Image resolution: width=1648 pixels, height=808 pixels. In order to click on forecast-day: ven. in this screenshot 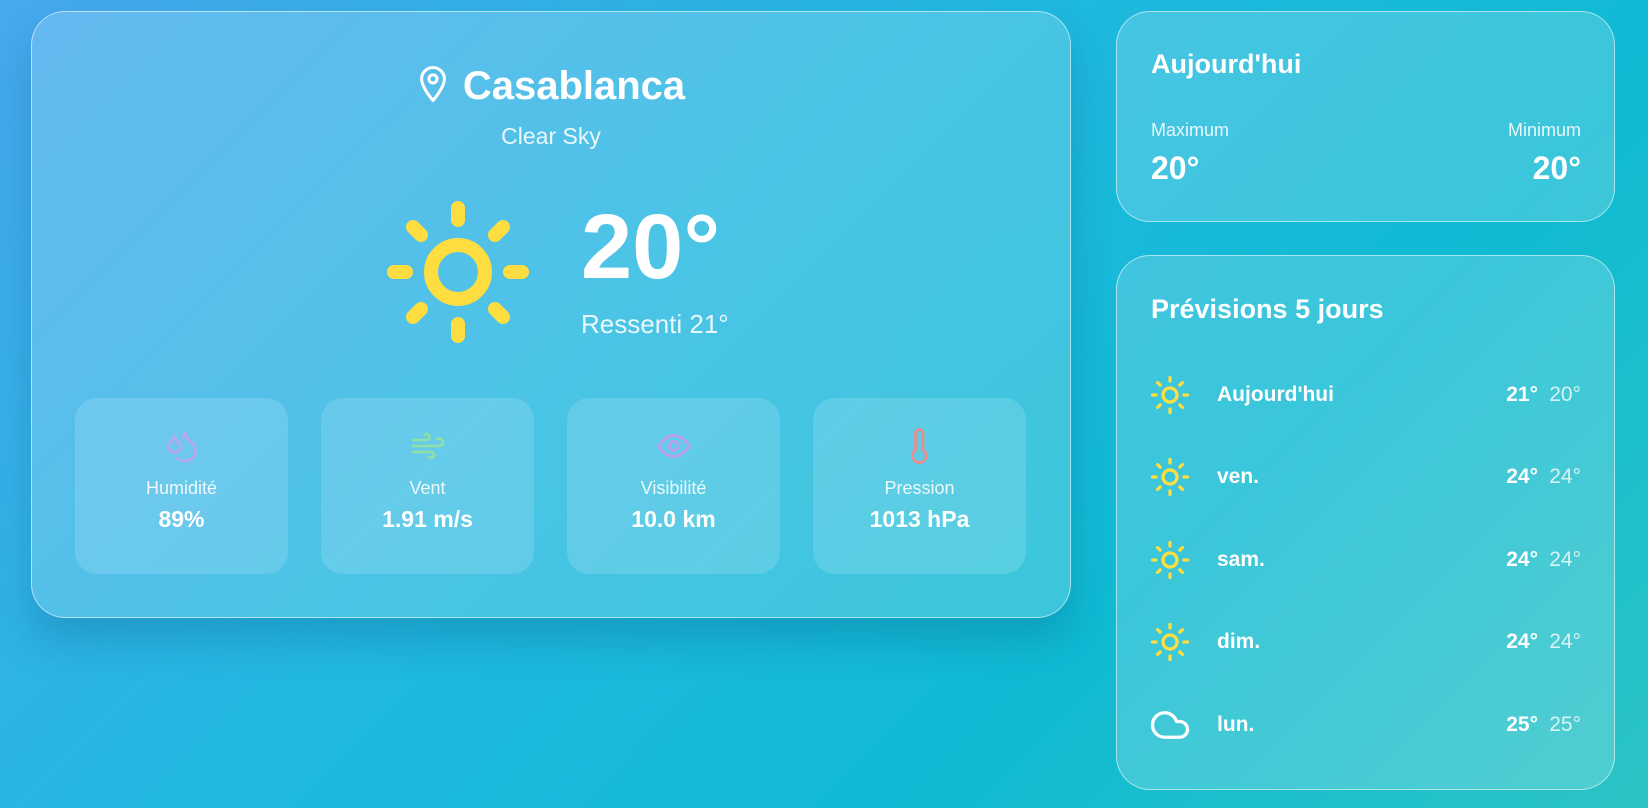, I will do `click(1238, 476)`.